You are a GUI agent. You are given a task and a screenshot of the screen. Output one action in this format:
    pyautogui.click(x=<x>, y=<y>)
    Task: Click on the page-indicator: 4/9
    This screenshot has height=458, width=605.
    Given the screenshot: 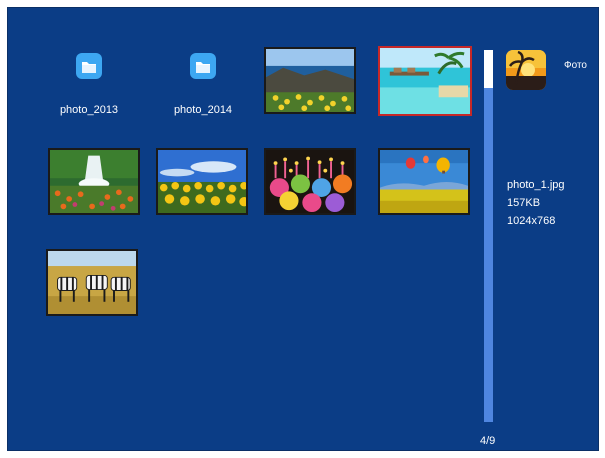 What is the action you would take?
    pyautogui.click(x=488, y=441)
    